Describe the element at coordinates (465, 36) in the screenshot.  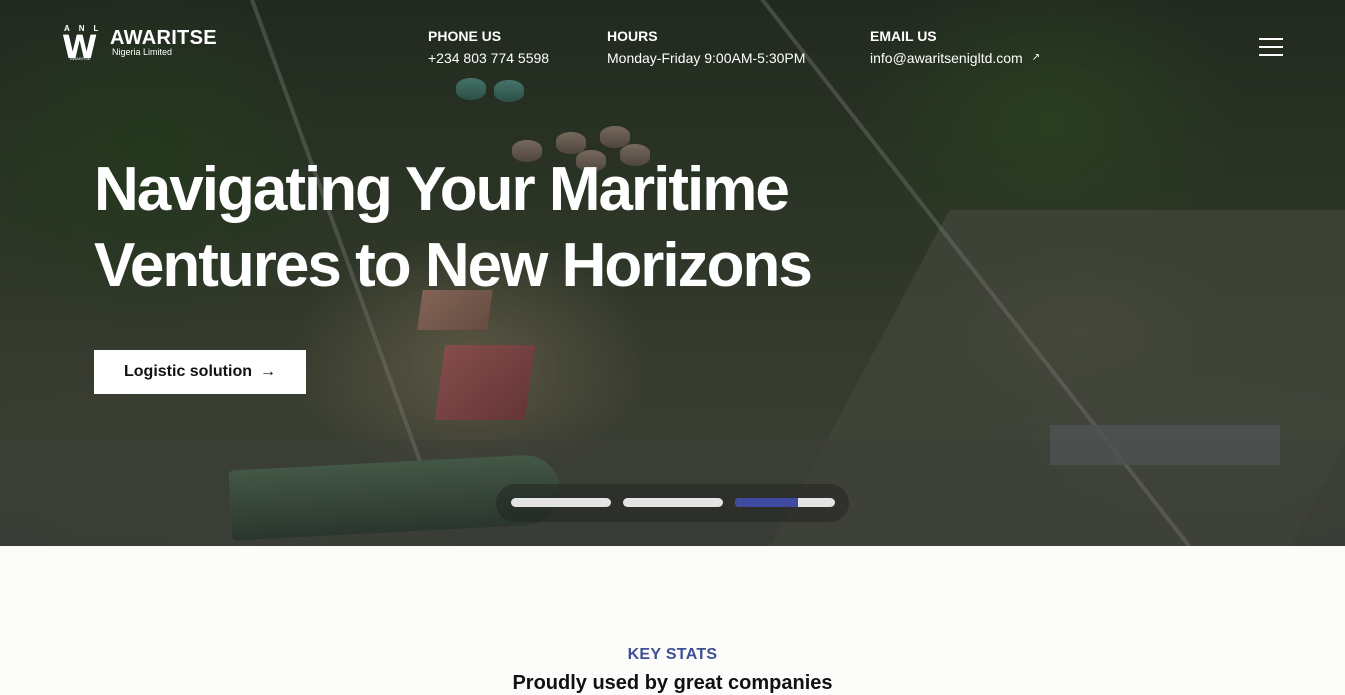
I see `phone-label: PHONE US` at that location.